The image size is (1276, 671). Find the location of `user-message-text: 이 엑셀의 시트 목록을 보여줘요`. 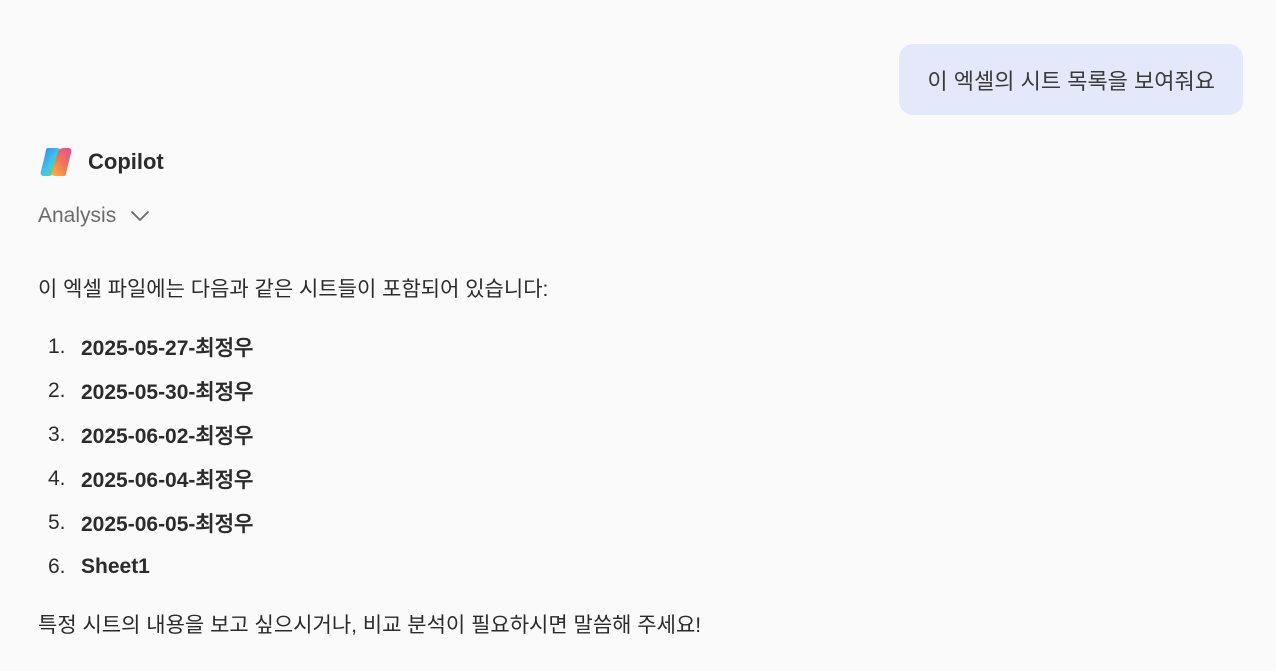

user-message-text: 이 엑셀의 시트 목록을 보여줘요 is located at coordinates (1071, 81).